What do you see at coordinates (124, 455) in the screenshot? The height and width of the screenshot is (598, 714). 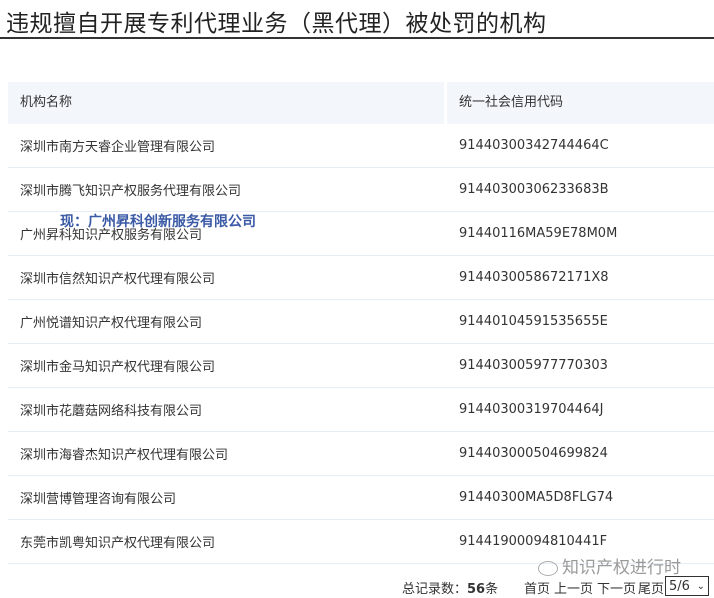 I see `institution-name: 深圳市海睿杰知识产权代理有限公司` at bounding box center [124, 455].